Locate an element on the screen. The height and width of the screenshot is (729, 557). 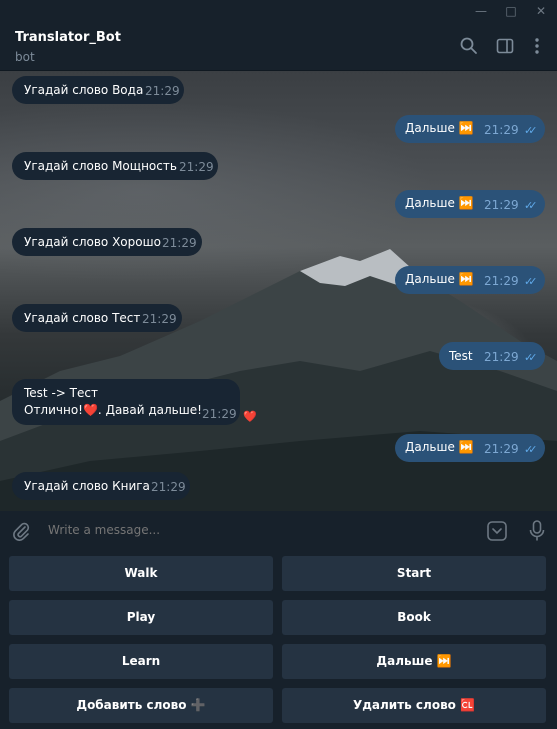
message-incoming: Угадай слово Мощность 21:29 is located at coordinates (115, 166).